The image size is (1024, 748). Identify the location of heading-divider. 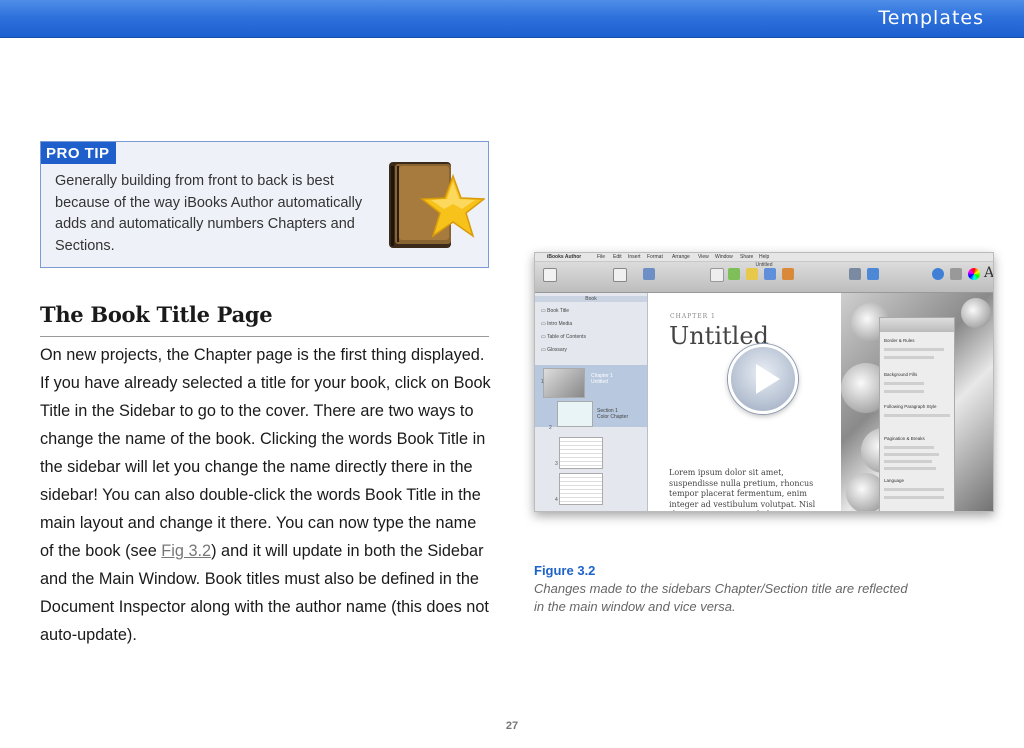
(264, 336).